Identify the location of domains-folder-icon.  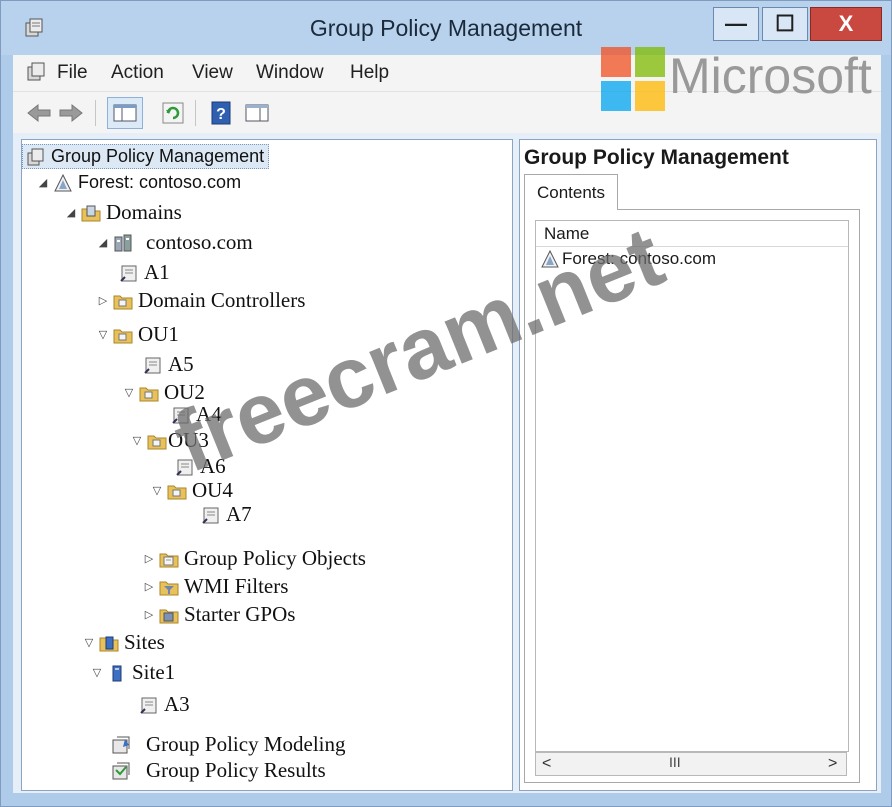
(91, 213).